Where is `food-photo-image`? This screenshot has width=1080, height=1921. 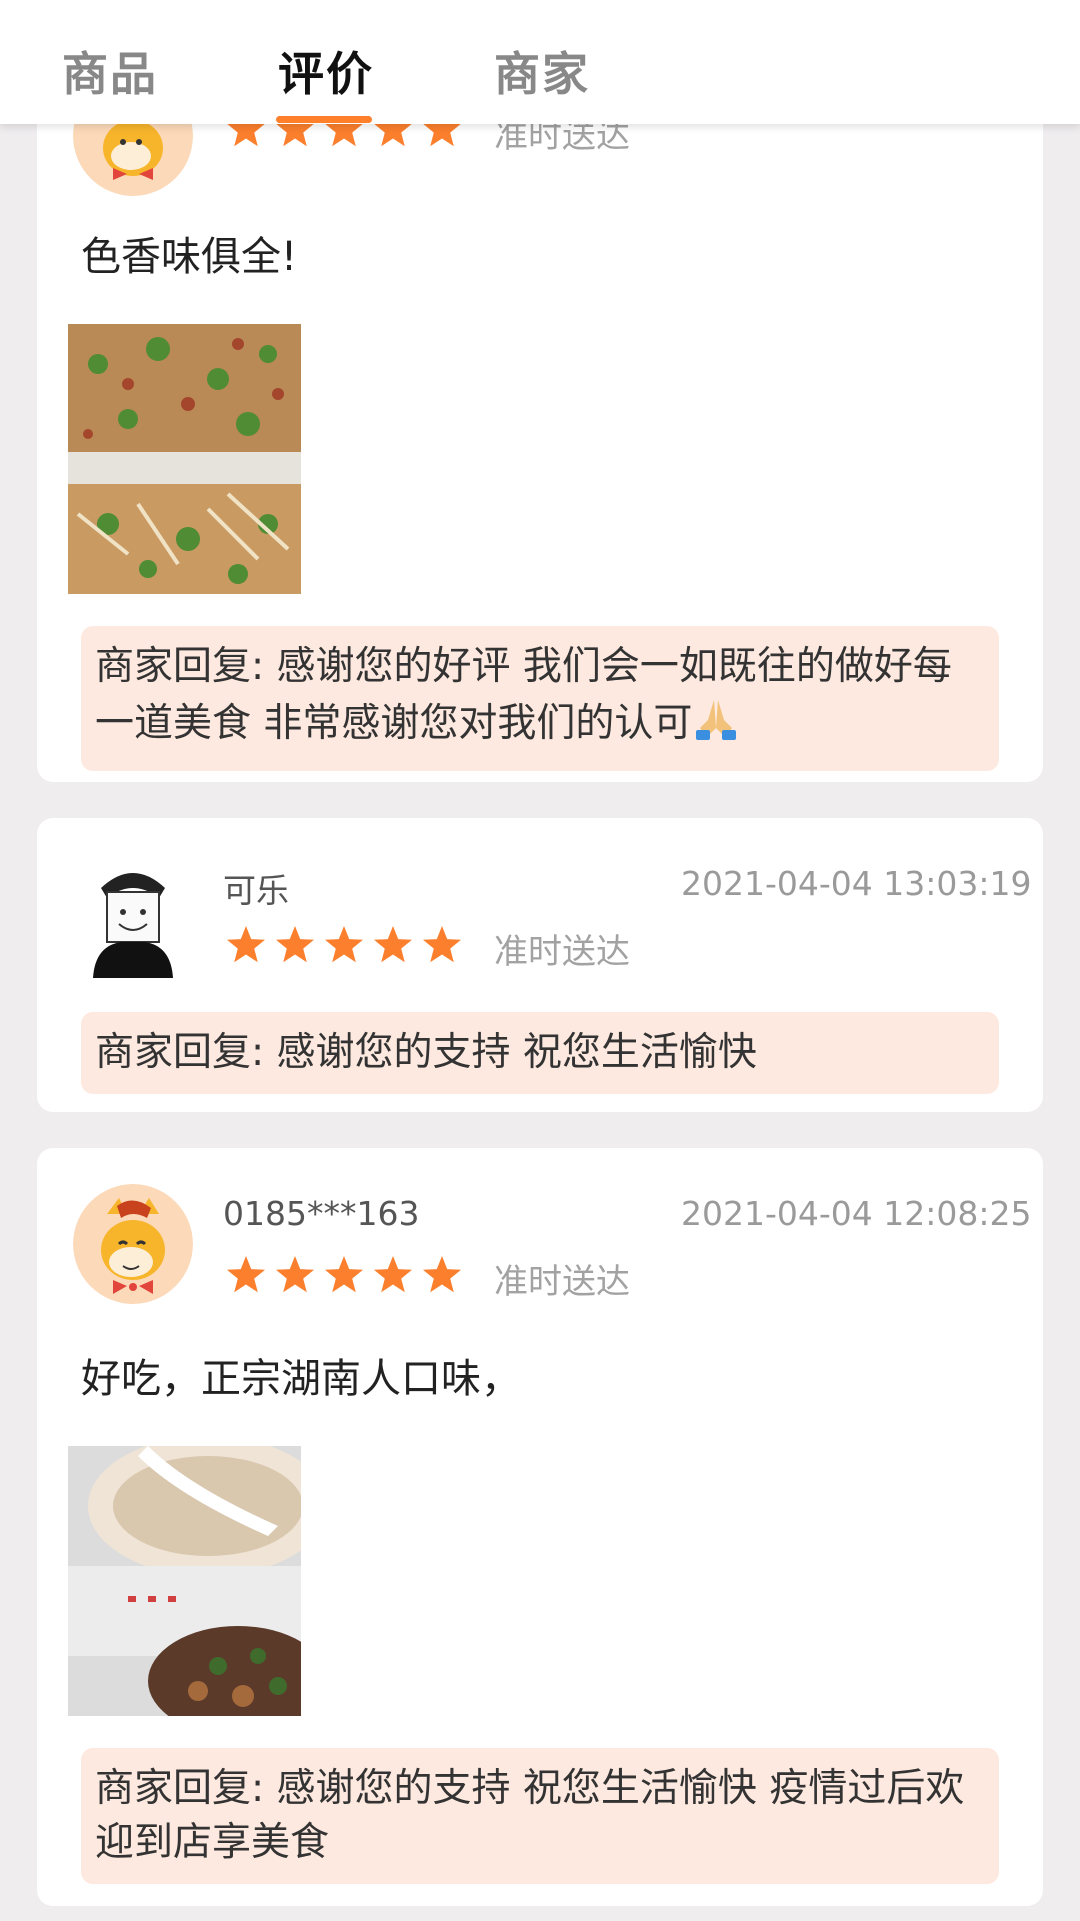
food-photo-image is located at coordinates (184, 459).